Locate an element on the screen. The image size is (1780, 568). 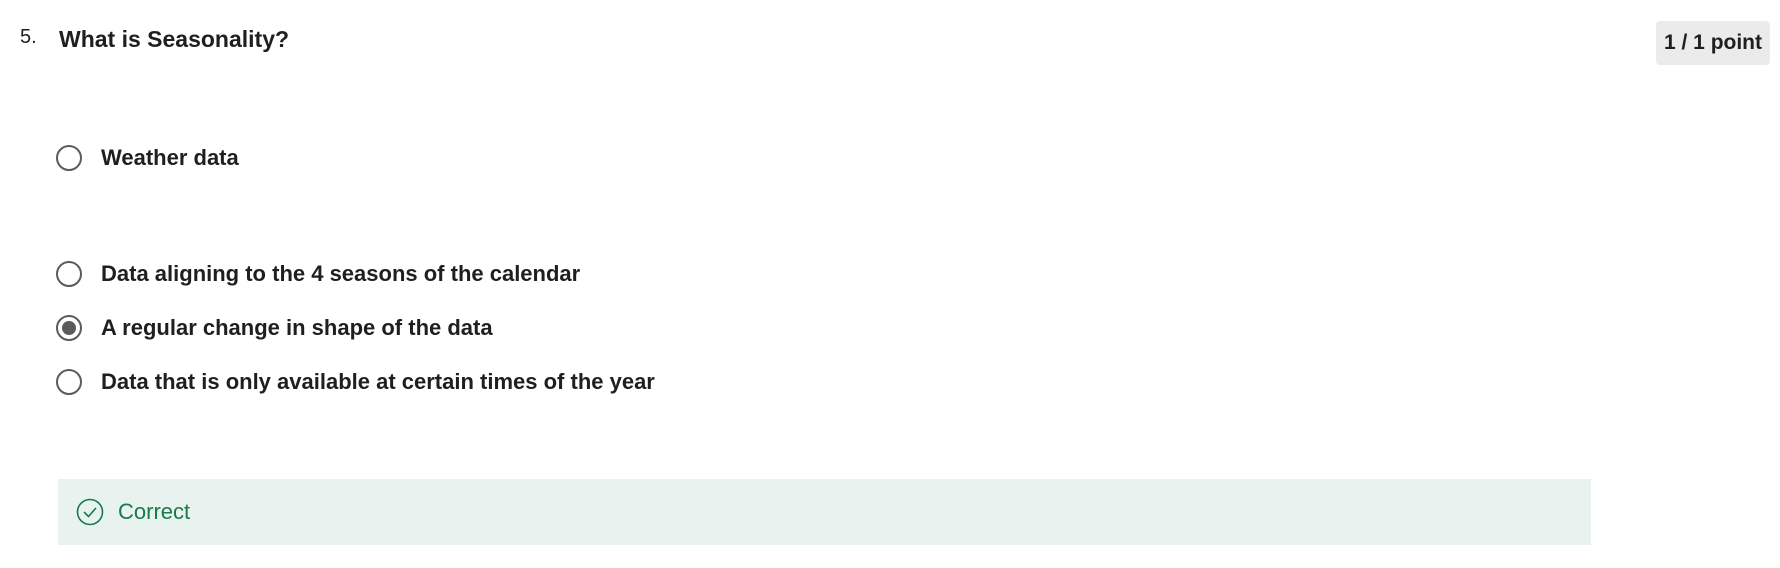
radio-button-selected is located at coordinates (69, 328).